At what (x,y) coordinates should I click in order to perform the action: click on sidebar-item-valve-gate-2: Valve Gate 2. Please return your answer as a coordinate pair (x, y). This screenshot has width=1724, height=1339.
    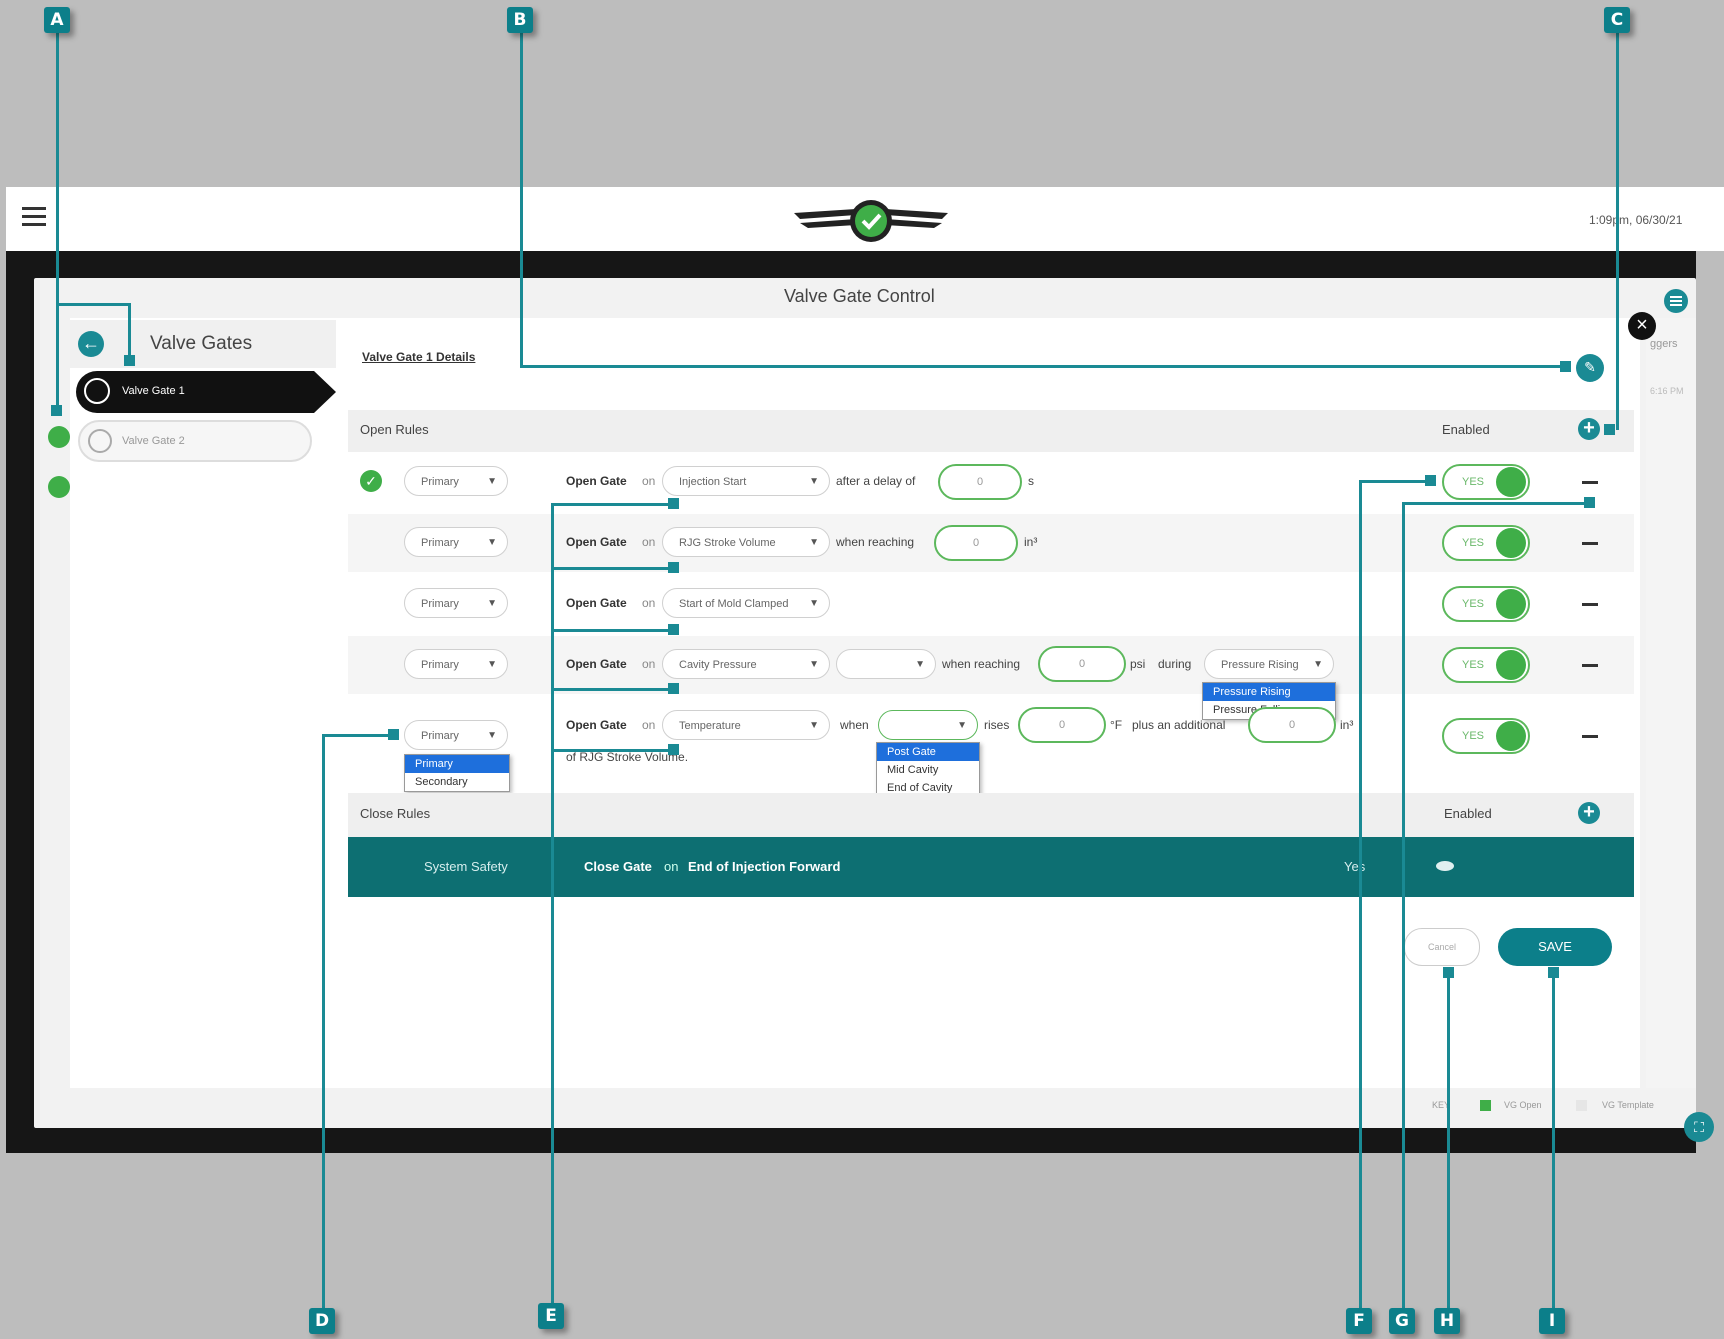
    Looking at the image, I should click on (195, 441).